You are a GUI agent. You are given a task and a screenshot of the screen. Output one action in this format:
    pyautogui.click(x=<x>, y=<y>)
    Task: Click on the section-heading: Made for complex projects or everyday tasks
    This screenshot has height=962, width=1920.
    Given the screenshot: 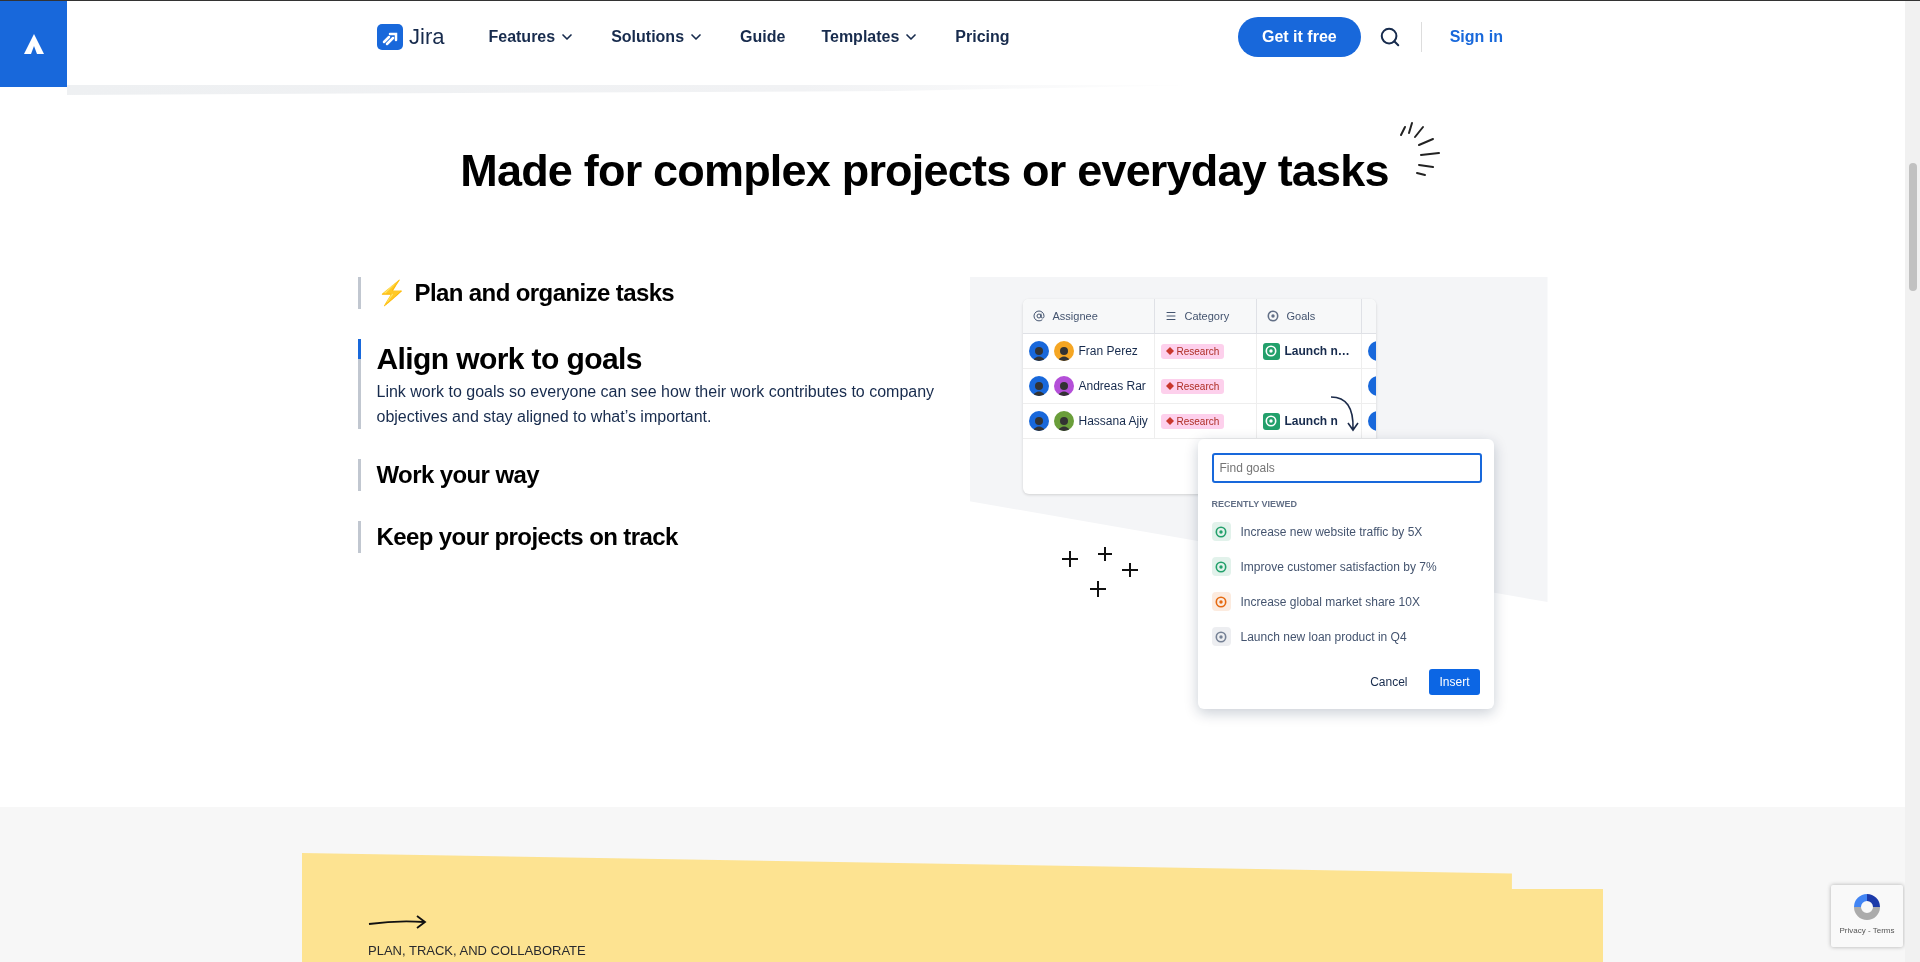 What is the action you would take?
    pyautogui.click(x=924, y=171)
    